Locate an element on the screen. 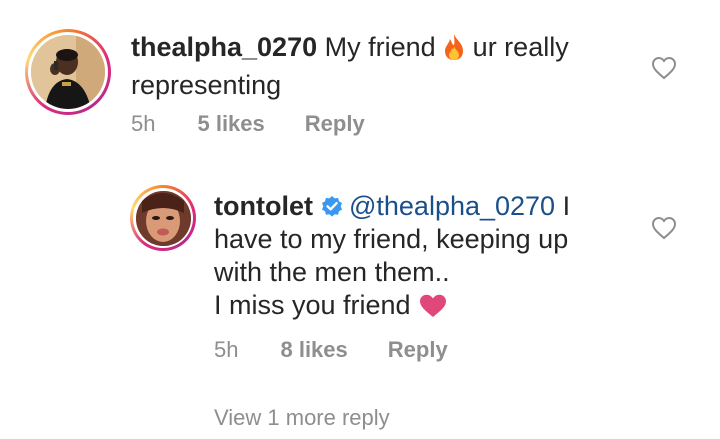 The height and width of the screenshot is (439, 720). reply-timestamp: 5h is located at coordinates (226, 349).